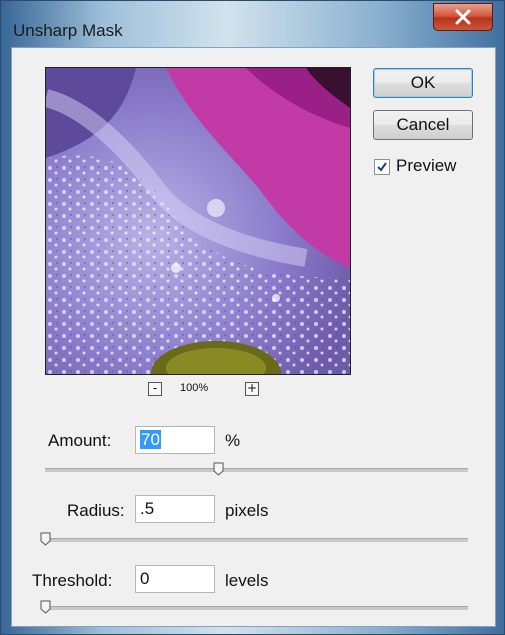 Image resolution: width=505 pixels, height=635 pixels. I want to click on threshold-label: Threshold:, so click(72, 580).